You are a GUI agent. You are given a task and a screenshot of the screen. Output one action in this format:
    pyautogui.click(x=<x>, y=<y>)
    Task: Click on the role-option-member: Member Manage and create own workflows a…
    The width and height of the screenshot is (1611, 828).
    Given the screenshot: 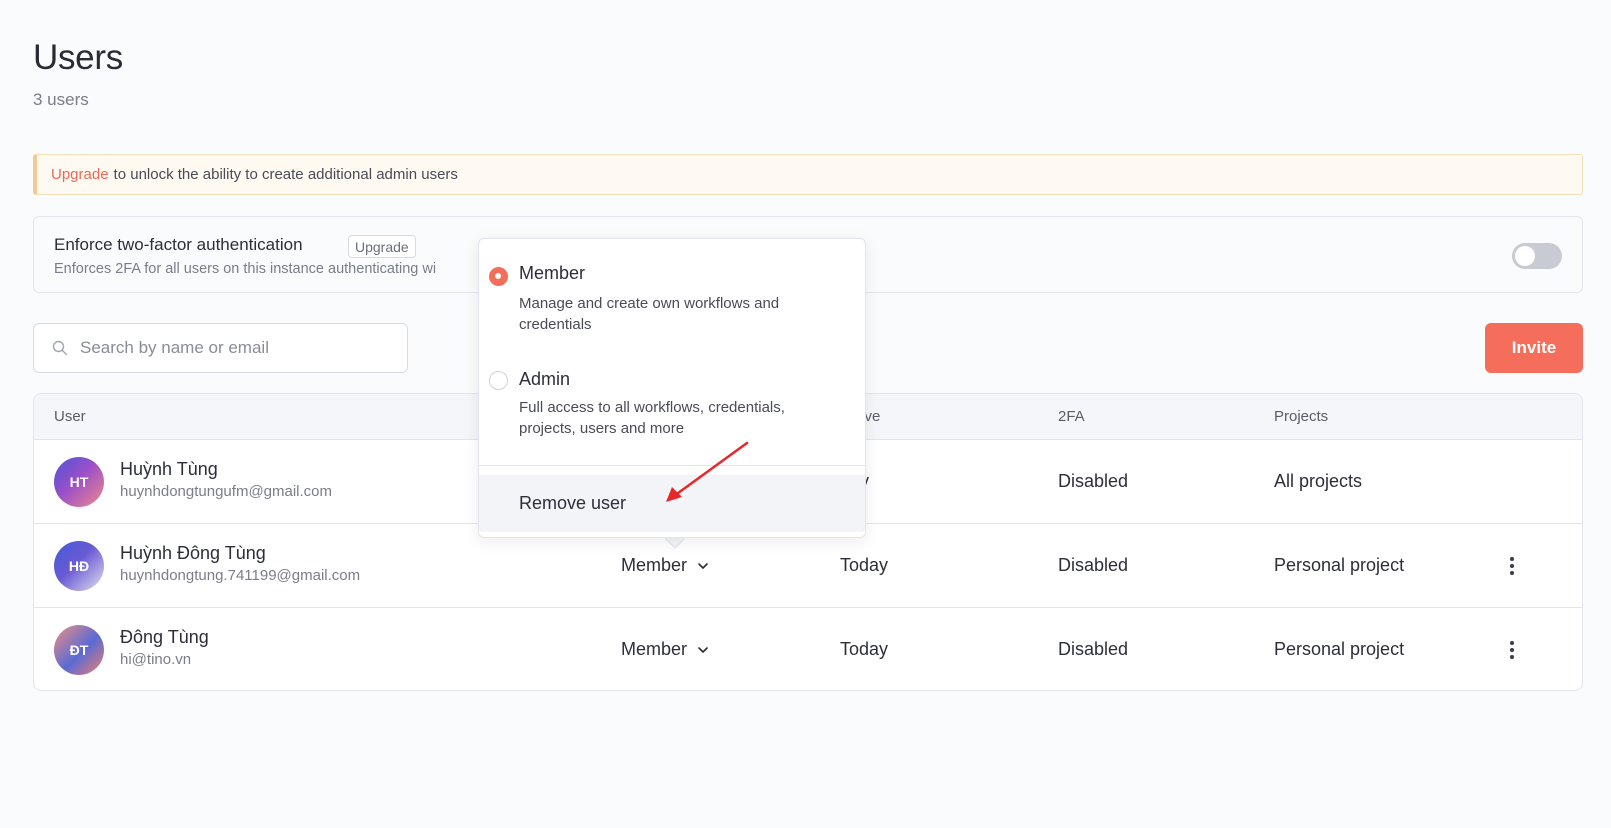 What is the action you would take?
    pyautogui.click(x=672, y=313)
    